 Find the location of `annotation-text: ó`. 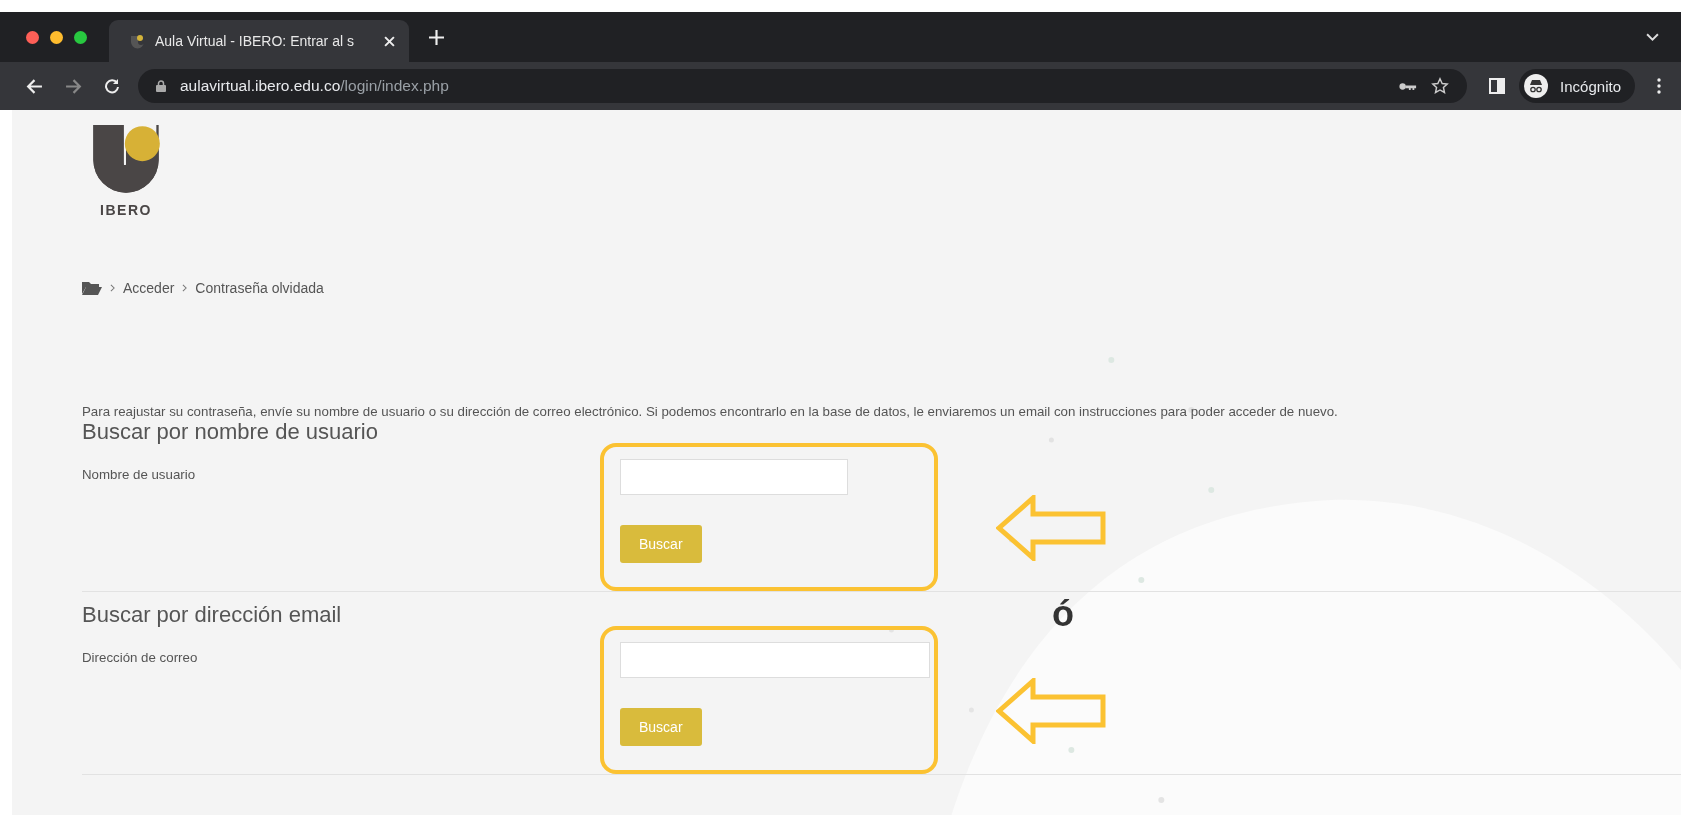

annotation-text: ó is located at coordinates (1063, 614).